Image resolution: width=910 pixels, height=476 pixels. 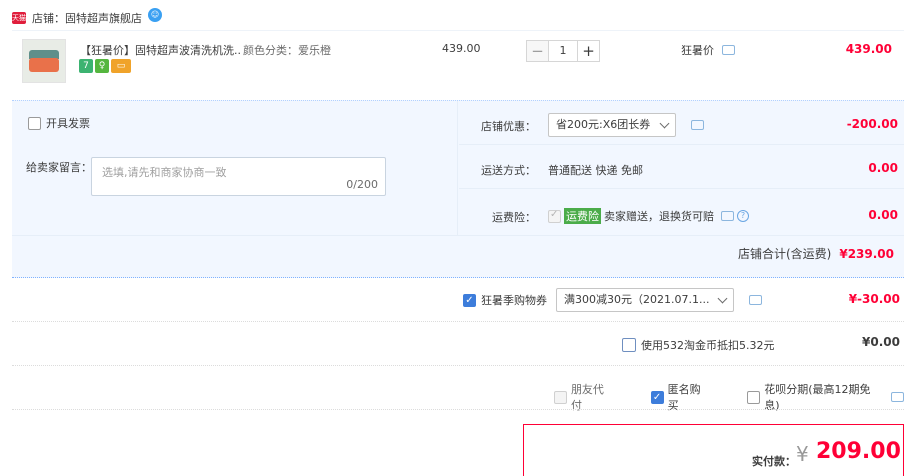 I want to click on invoice-option: 开具发票, so click(x=59, y=123).